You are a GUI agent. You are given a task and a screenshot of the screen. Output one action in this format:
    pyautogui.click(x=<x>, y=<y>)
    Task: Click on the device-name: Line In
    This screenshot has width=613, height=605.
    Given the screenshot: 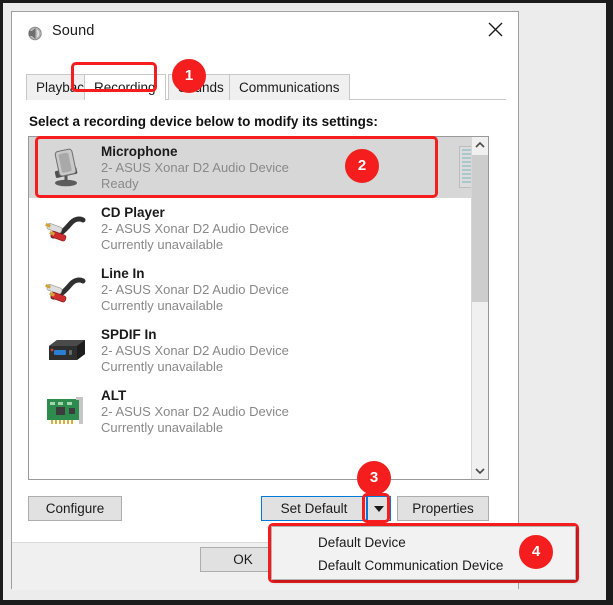 What is the action you would take?
    pyautogui.click(x=123, y=273)
    